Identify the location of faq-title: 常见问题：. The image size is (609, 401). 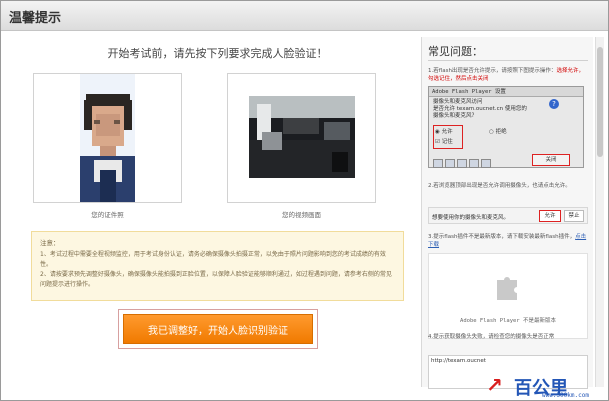
(455, 51).